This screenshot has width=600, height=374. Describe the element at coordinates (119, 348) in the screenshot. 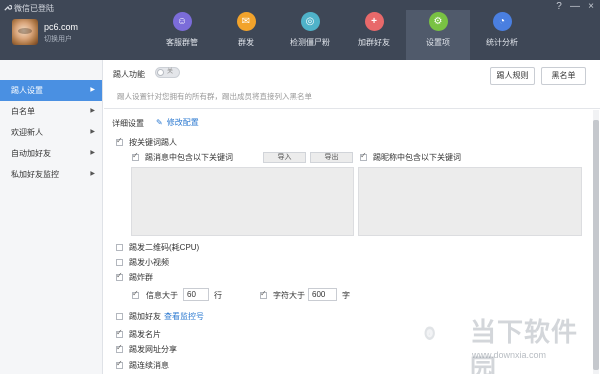

I see `share-link-checkbox` at that location.